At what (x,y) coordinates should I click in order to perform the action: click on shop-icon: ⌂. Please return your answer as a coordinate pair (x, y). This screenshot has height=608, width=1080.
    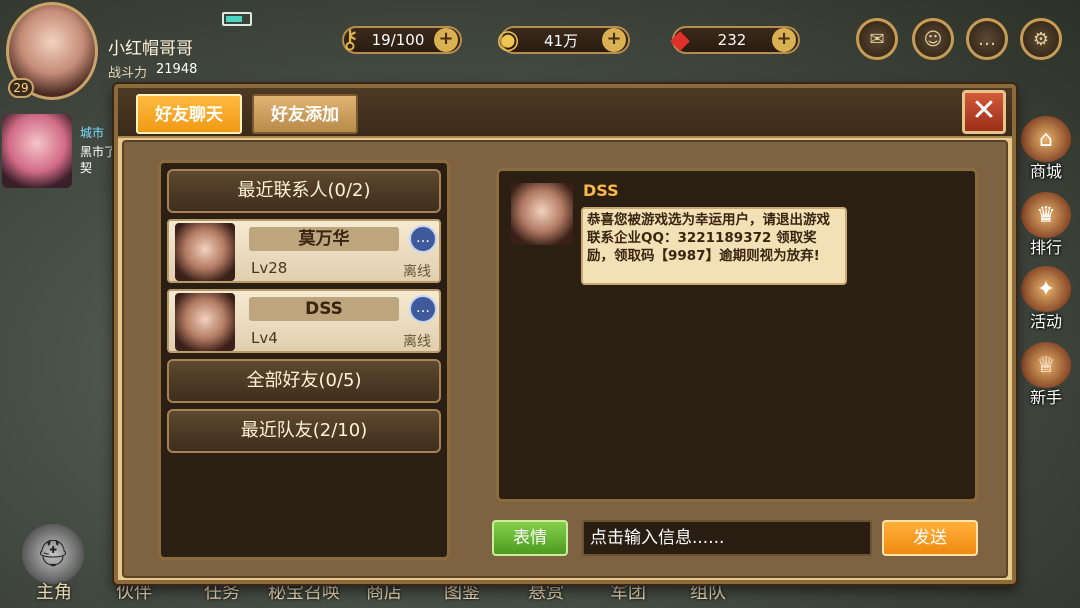
    Looking at the image, I should click on (1046, 139).